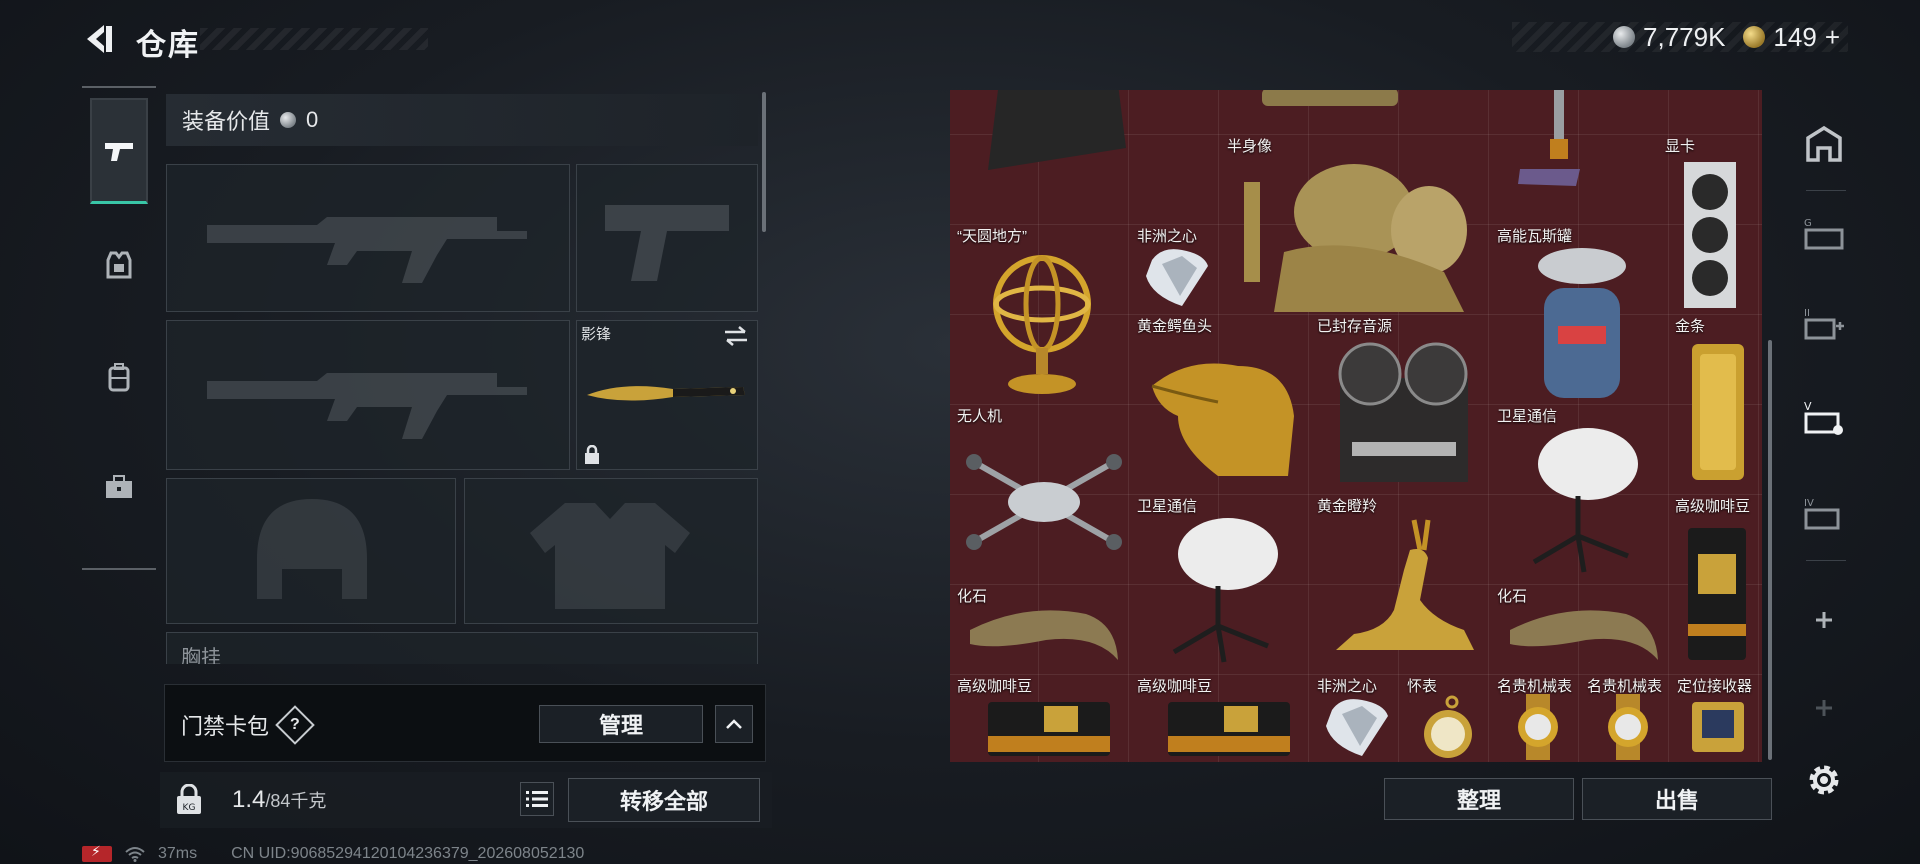  Describe the element at coordinates (189, 799) in the screenshot. I see `weight-lock-icon: KG` at that location.